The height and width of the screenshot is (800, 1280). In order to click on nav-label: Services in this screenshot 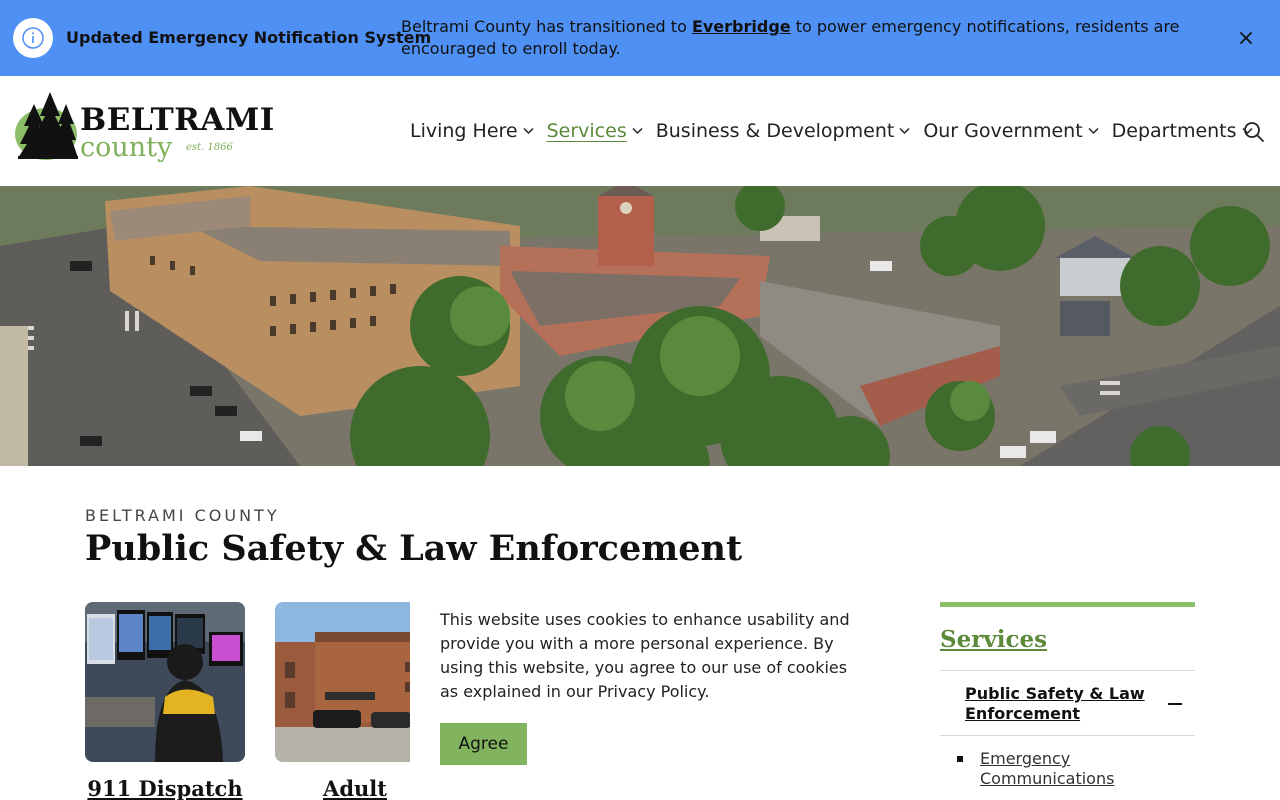, I will do `click(586, 131)`.